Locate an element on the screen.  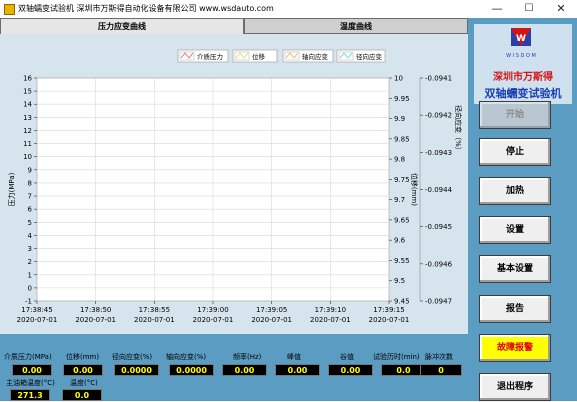
legend-item: 位移 is located at coordinates (255, 56).